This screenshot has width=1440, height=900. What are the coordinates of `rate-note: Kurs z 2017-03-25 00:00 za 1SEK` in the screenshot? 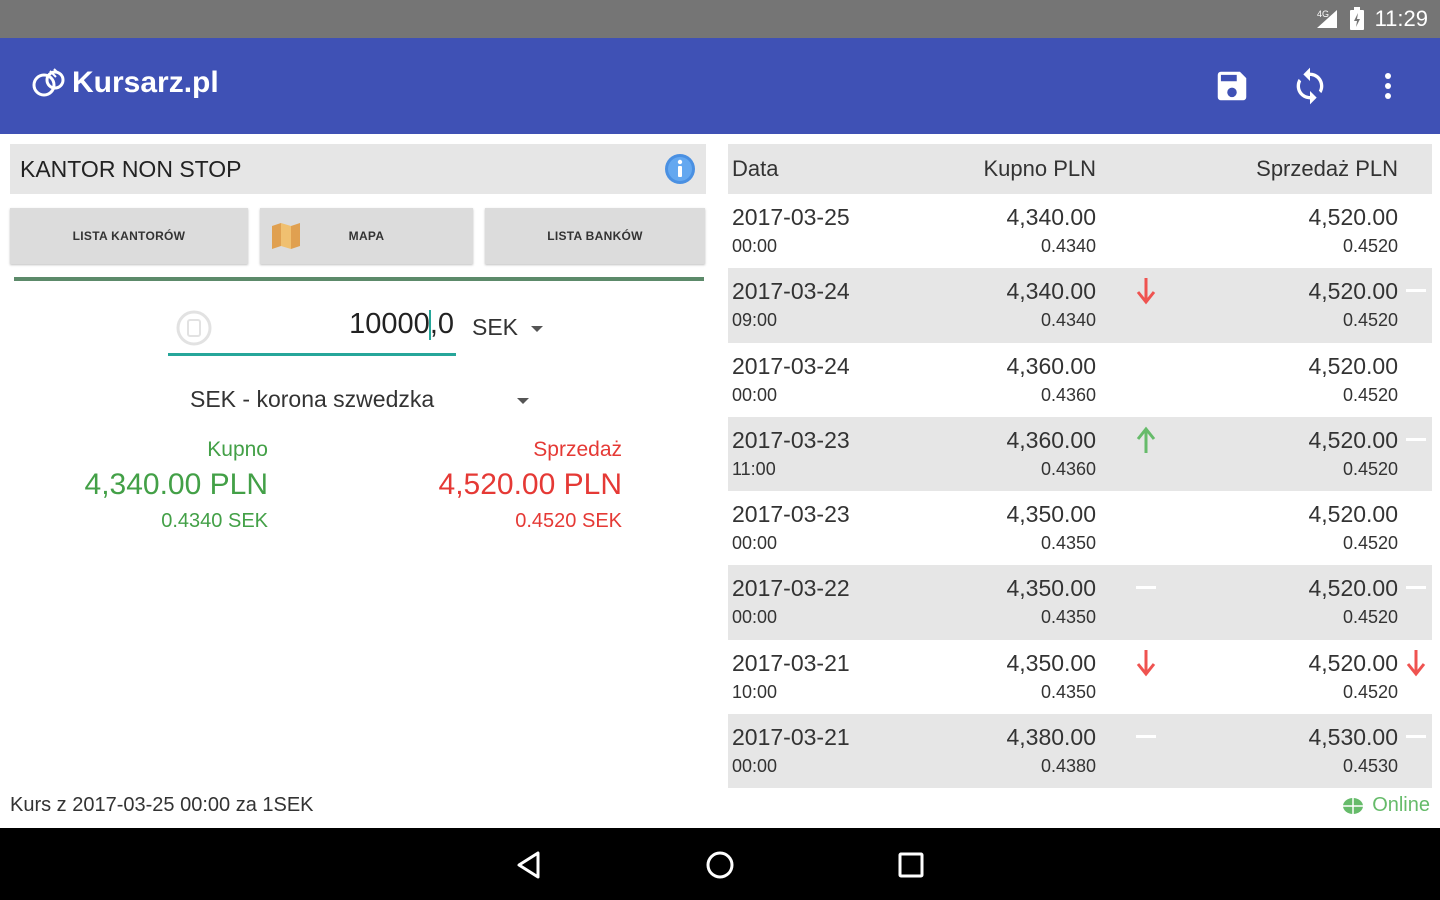 It's located at (162, 805).